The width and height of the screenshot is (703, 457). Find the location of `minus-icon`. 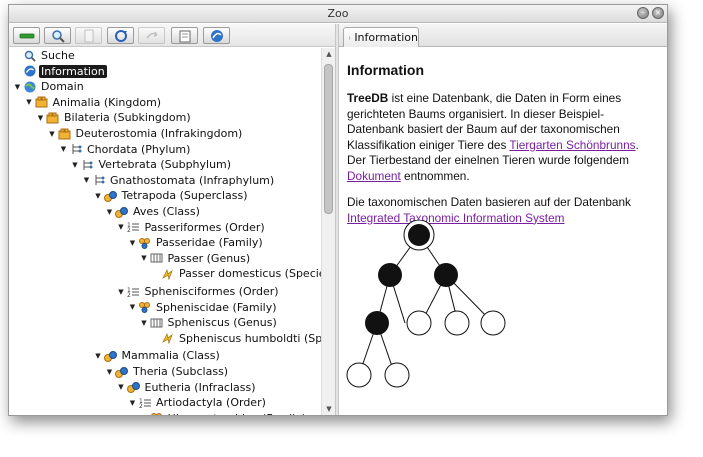

minus-icon is located at coordinates (26, 35).